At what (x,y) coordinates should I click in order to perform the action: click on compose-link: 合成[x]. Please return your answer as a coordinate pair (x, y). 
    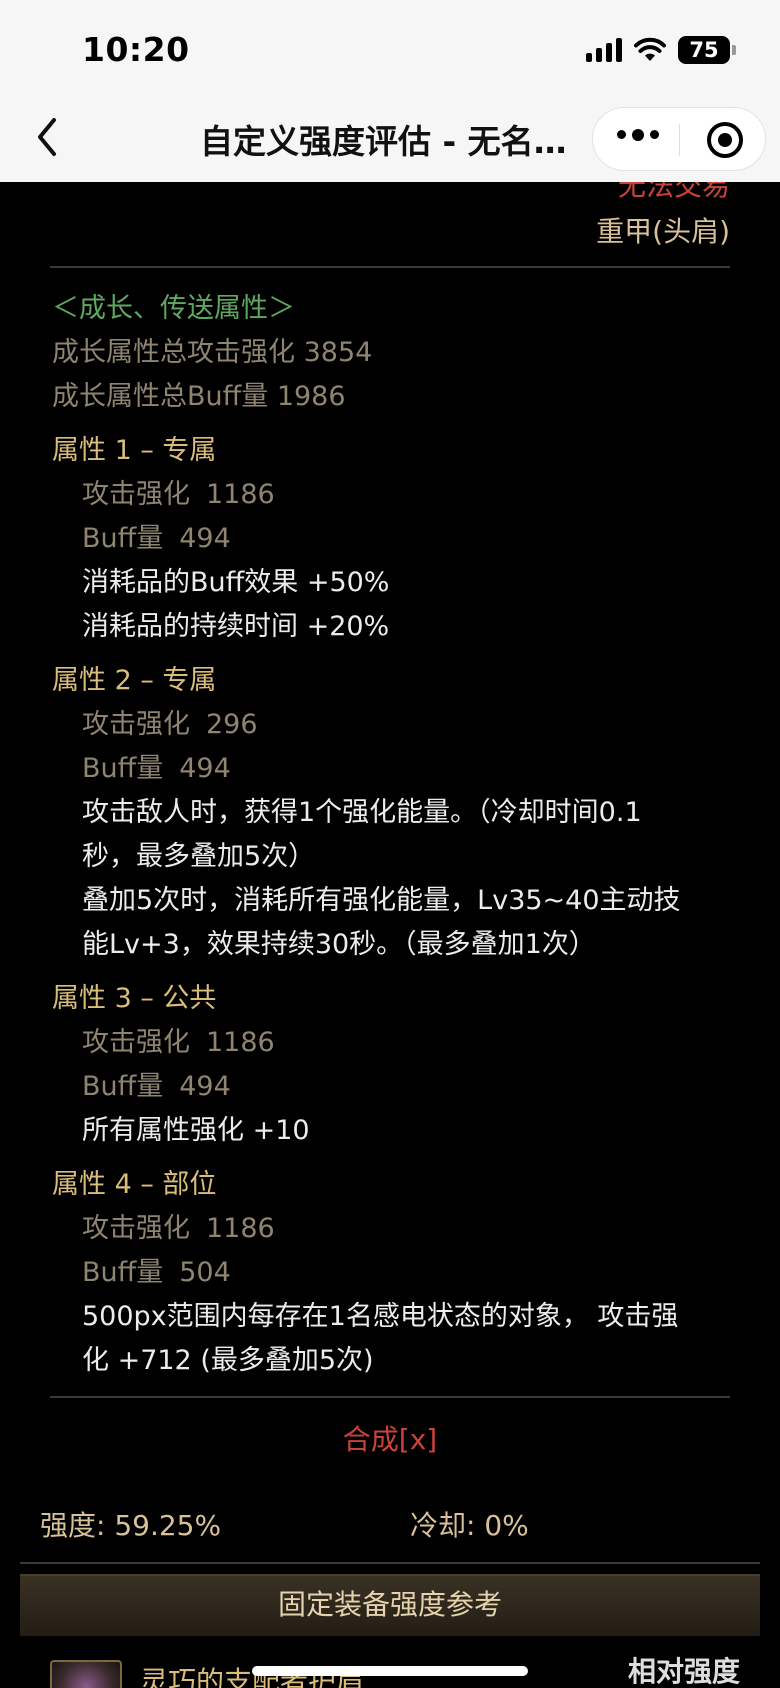
    Looking at the image, I should click on (390, 1438).